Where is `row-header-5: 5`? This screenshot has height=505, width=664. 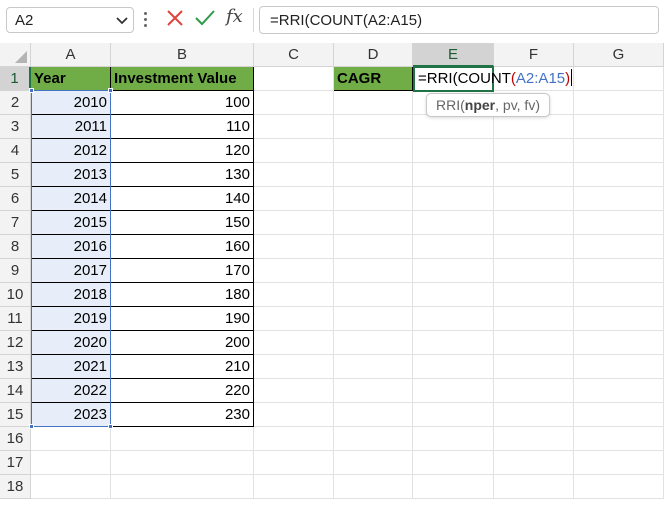 row-header-5: 5 is located at coordinates (15, 175).